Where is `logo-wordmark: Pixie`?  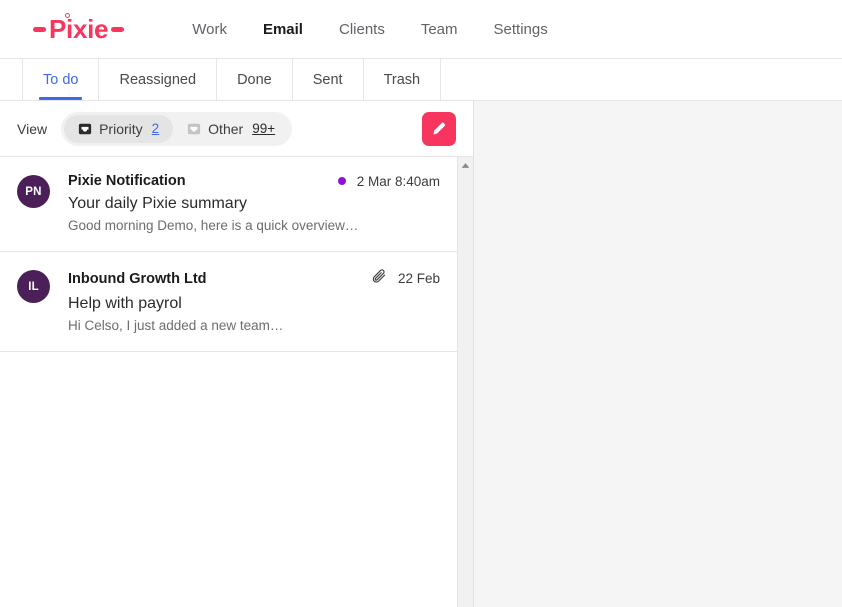
logo-wordmark: Pixie is located at coordinates (79, 28).